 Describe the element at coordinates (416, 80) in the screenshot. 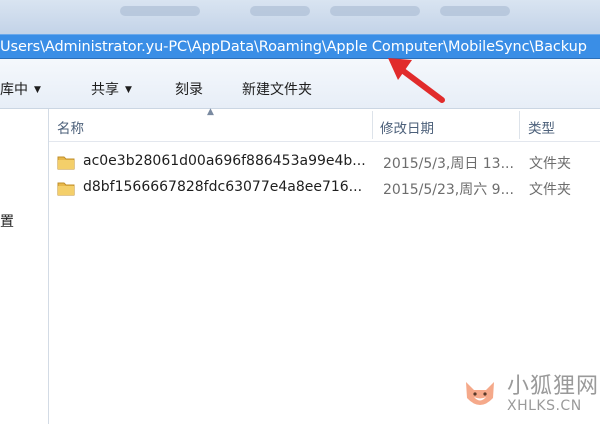

I see `annotation-arrow` at that location.